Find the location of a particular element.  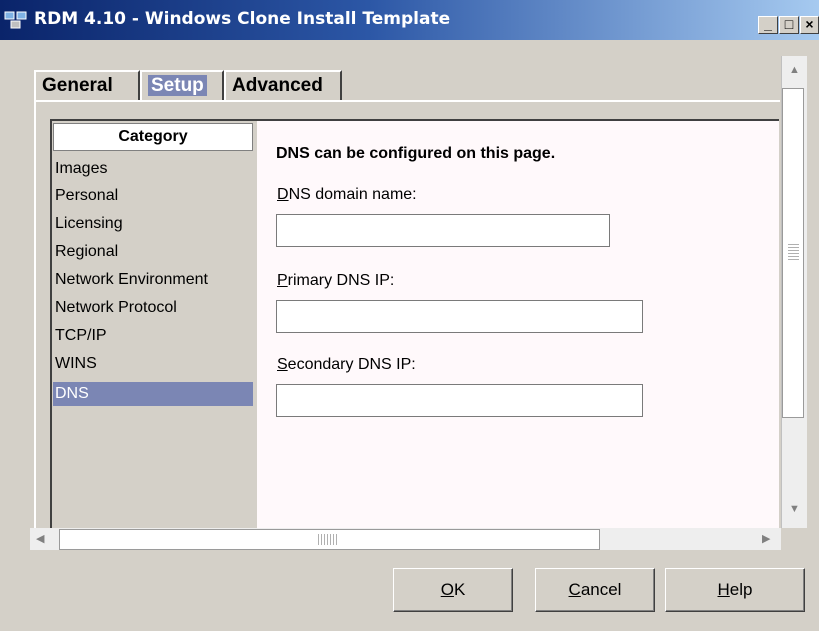

category-item-tcpip: TCP/IP is located at coordinates (153, 336).